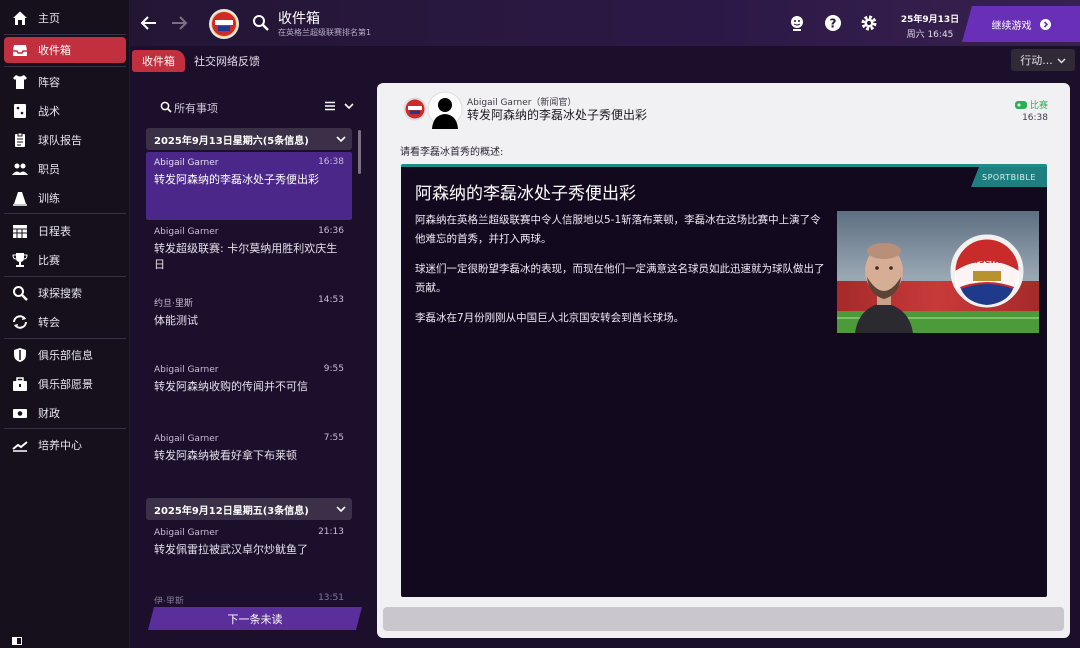 Image resolution: width=1080 pixels, height=648 pixels. I want to click on gear-icon, so click(869, 23).